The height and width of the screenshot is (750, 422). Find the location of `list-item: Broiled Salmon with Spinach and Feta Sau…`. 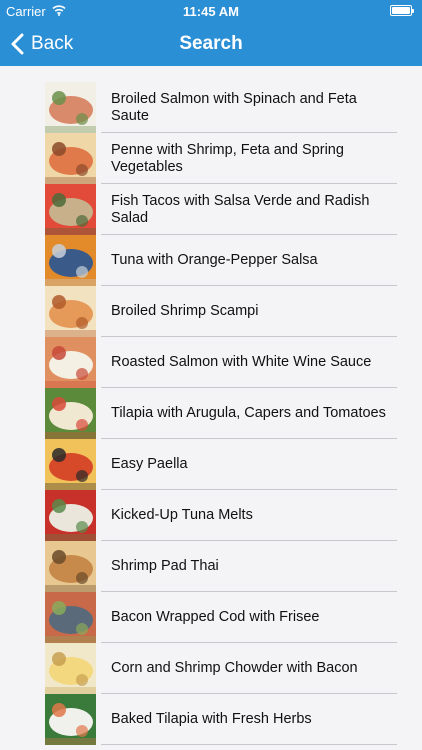

list-item: Broiled Salmon with Spinach and Feta Sau… is located at coordinates (221, 107).